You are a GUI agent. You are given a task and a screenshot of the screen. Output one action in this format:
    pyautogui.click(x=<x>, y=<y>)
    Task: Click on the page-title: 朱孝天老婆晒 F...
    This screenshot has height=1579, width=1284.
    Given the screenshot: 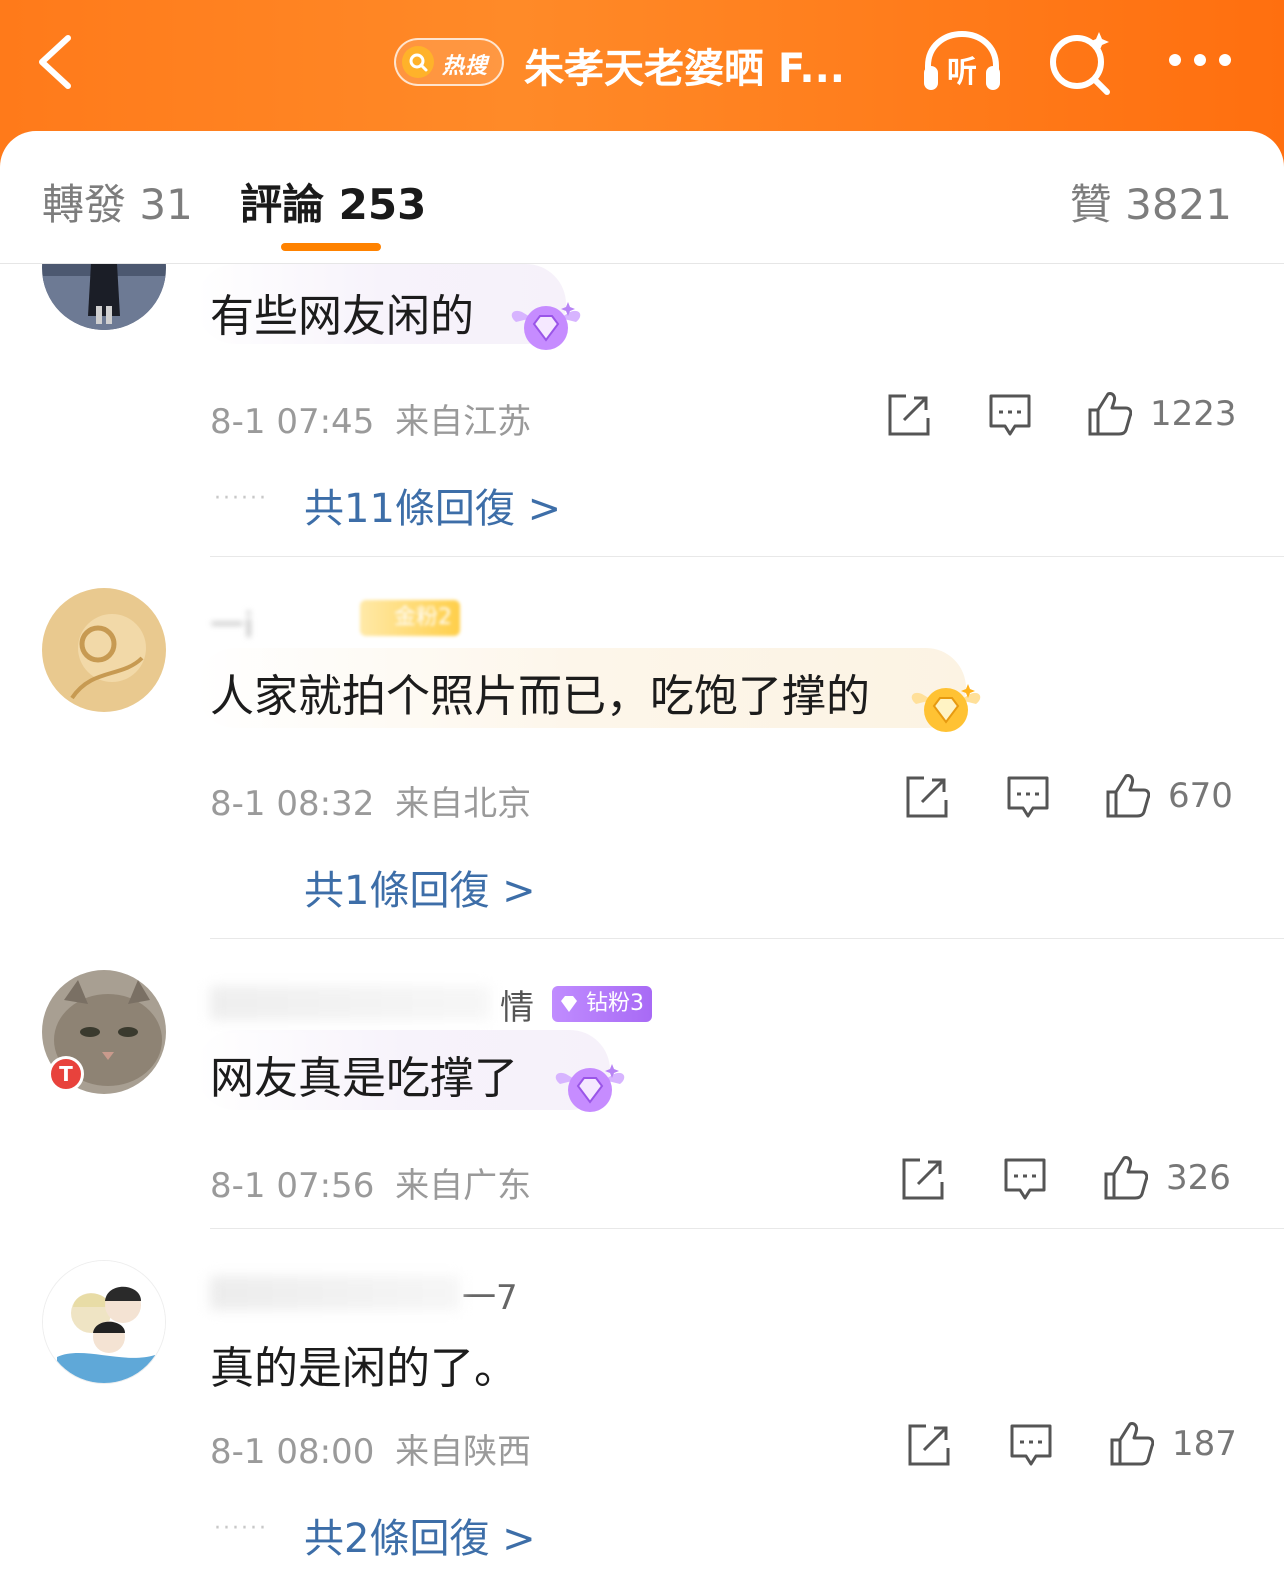 What is the action you would take?
    pyautogui.click(x=684, y=69)
    